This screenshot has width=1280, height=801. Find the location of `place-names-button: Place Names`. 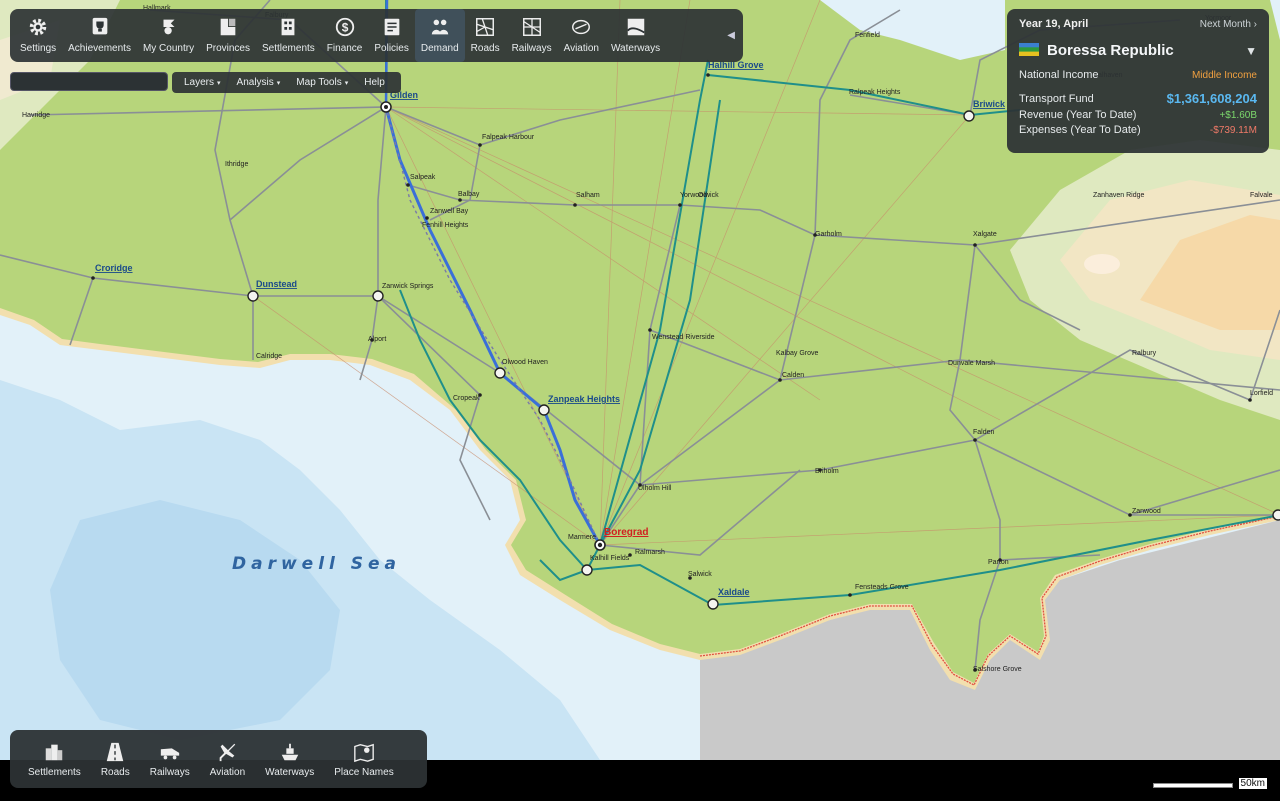

place-names-button: Place Names is located at coordinates (363, 759).